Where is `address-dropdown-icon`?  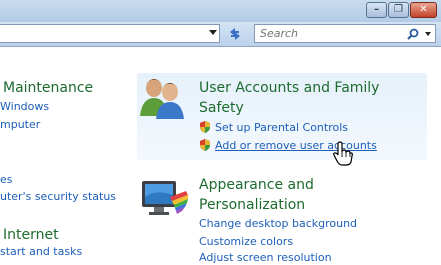 address-dropdown-icon is located at coordinates (213, 32).